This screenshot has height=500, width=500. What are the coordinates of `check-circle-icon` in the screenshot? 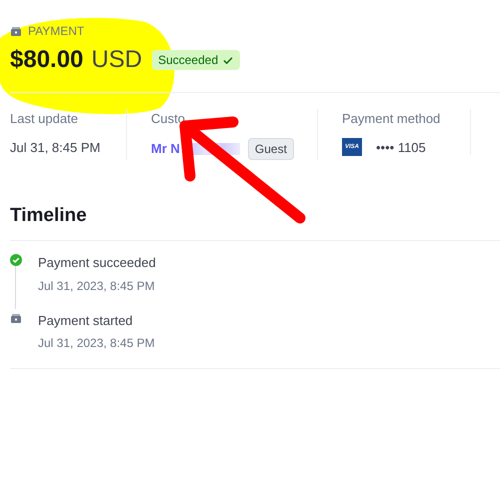 It's located at (16, 260).